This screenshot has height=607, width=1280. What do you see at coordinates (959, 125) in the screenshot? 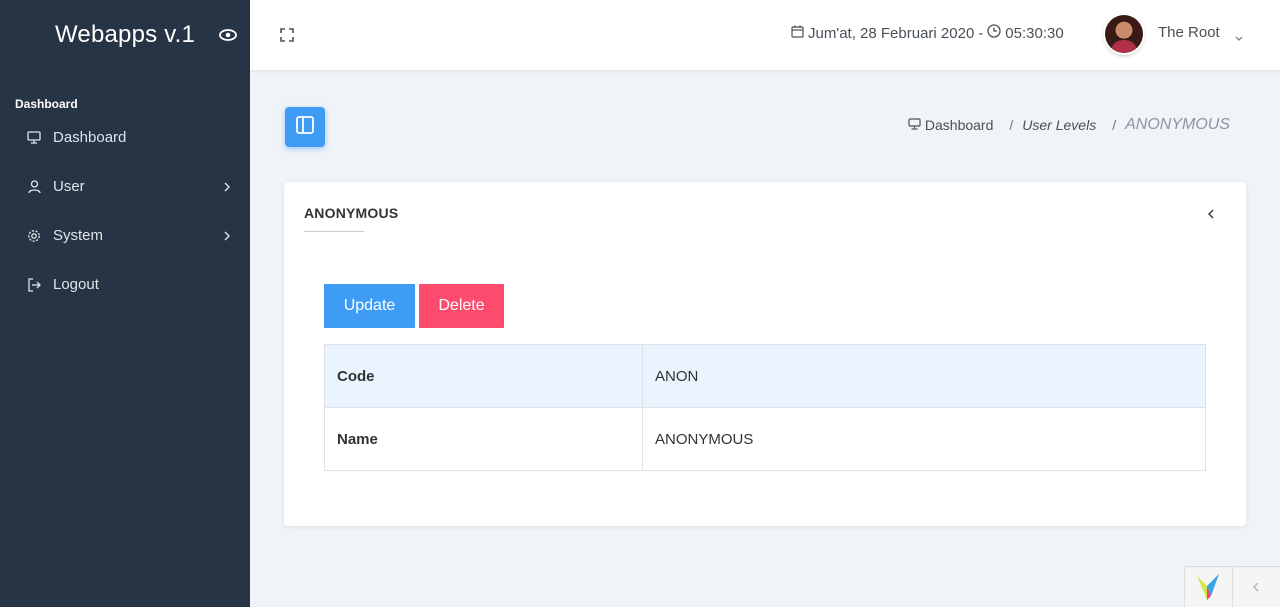
I see `breadcrumb-label: Dashboard` at bounding box center [959, 125].